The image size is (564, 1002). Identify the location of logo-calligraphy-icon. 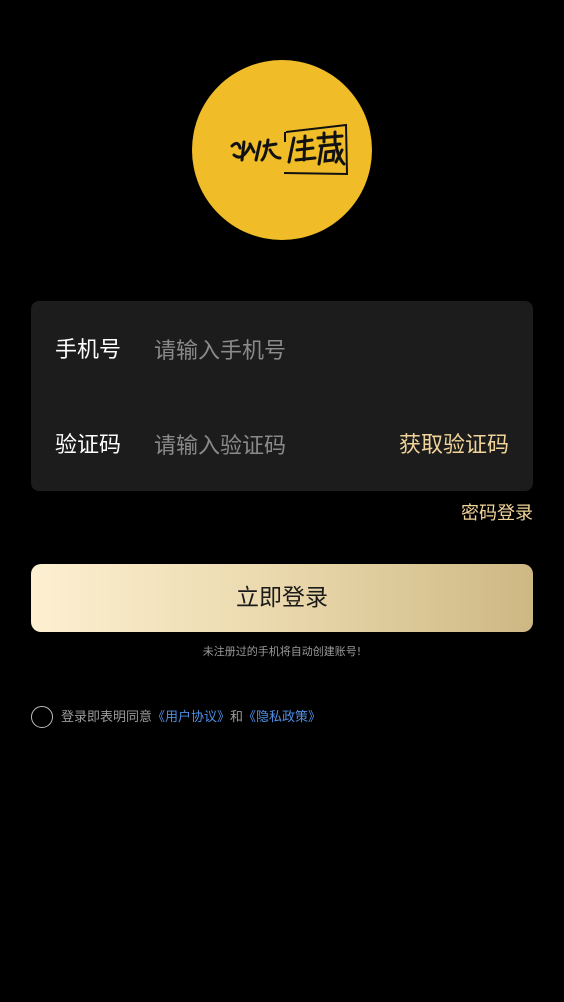
(289, 149).